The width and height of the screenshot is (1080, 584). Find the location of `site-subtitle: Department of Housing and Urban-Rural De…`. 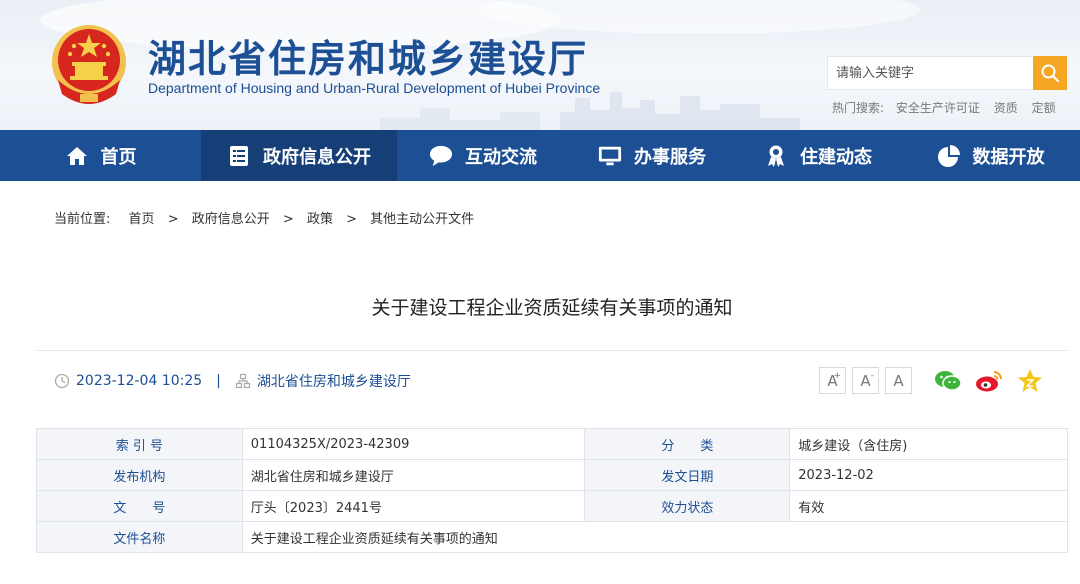

site-subtitle: Department of Housing and Urban-Rural De… is located at coordinates (374, 88).